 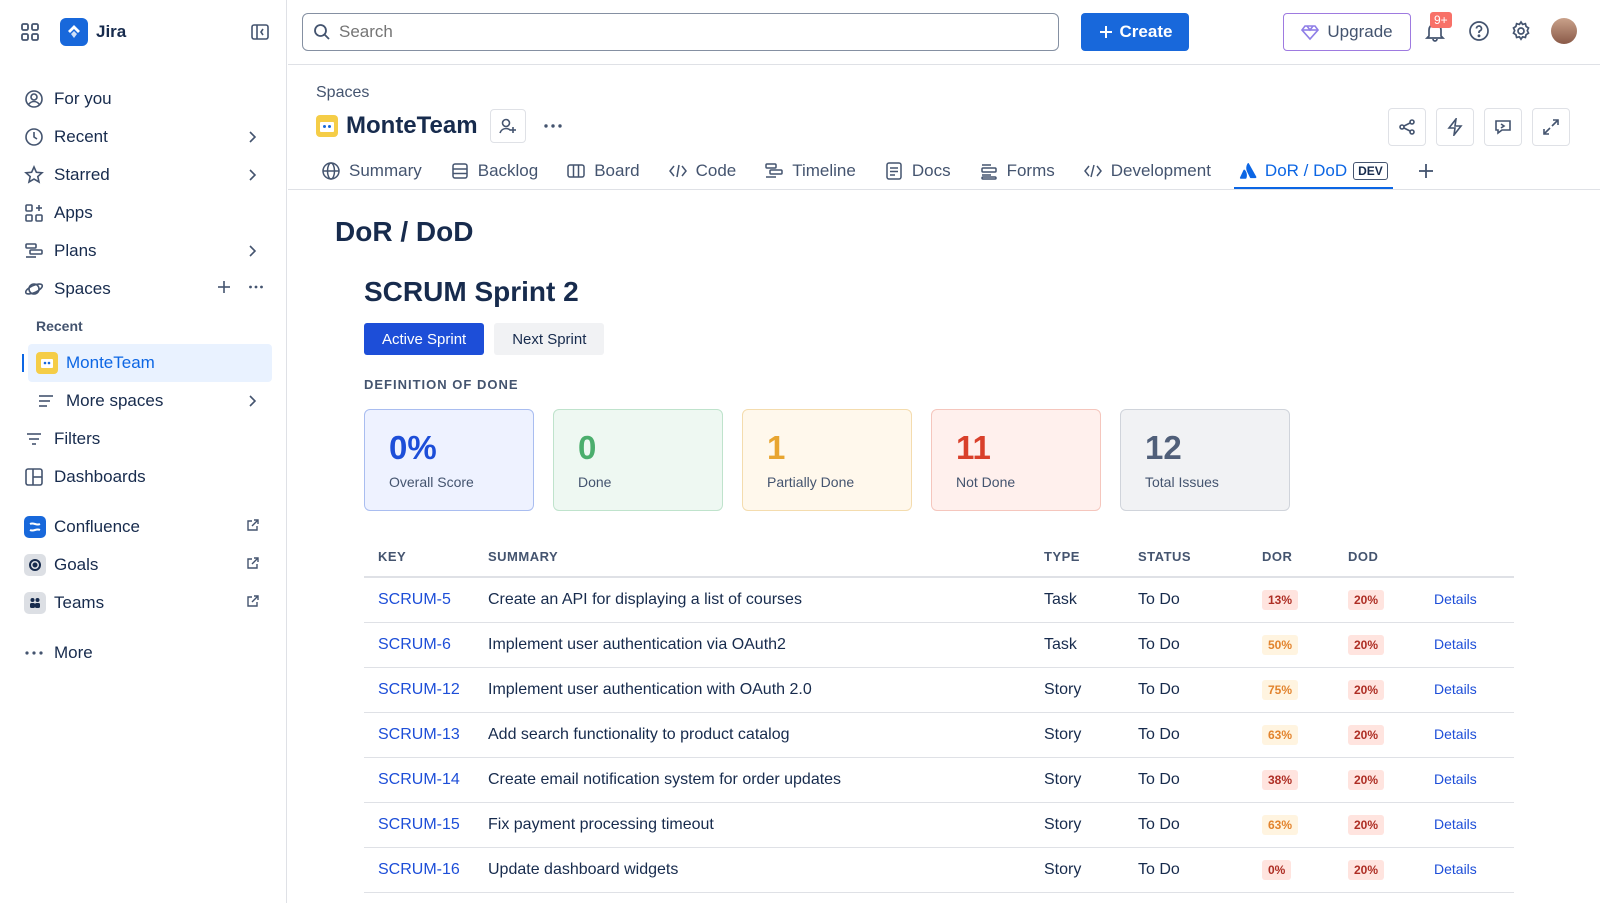 I want to click on column-header-key: KEY, so click(x=426, y=556).